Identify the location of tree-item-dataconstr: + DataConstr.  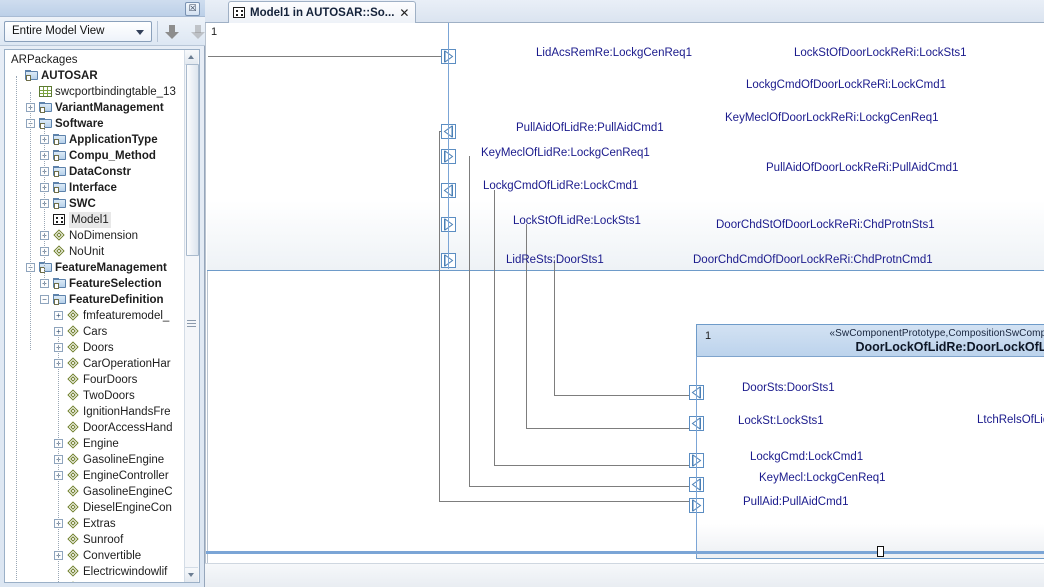
(95, 172).